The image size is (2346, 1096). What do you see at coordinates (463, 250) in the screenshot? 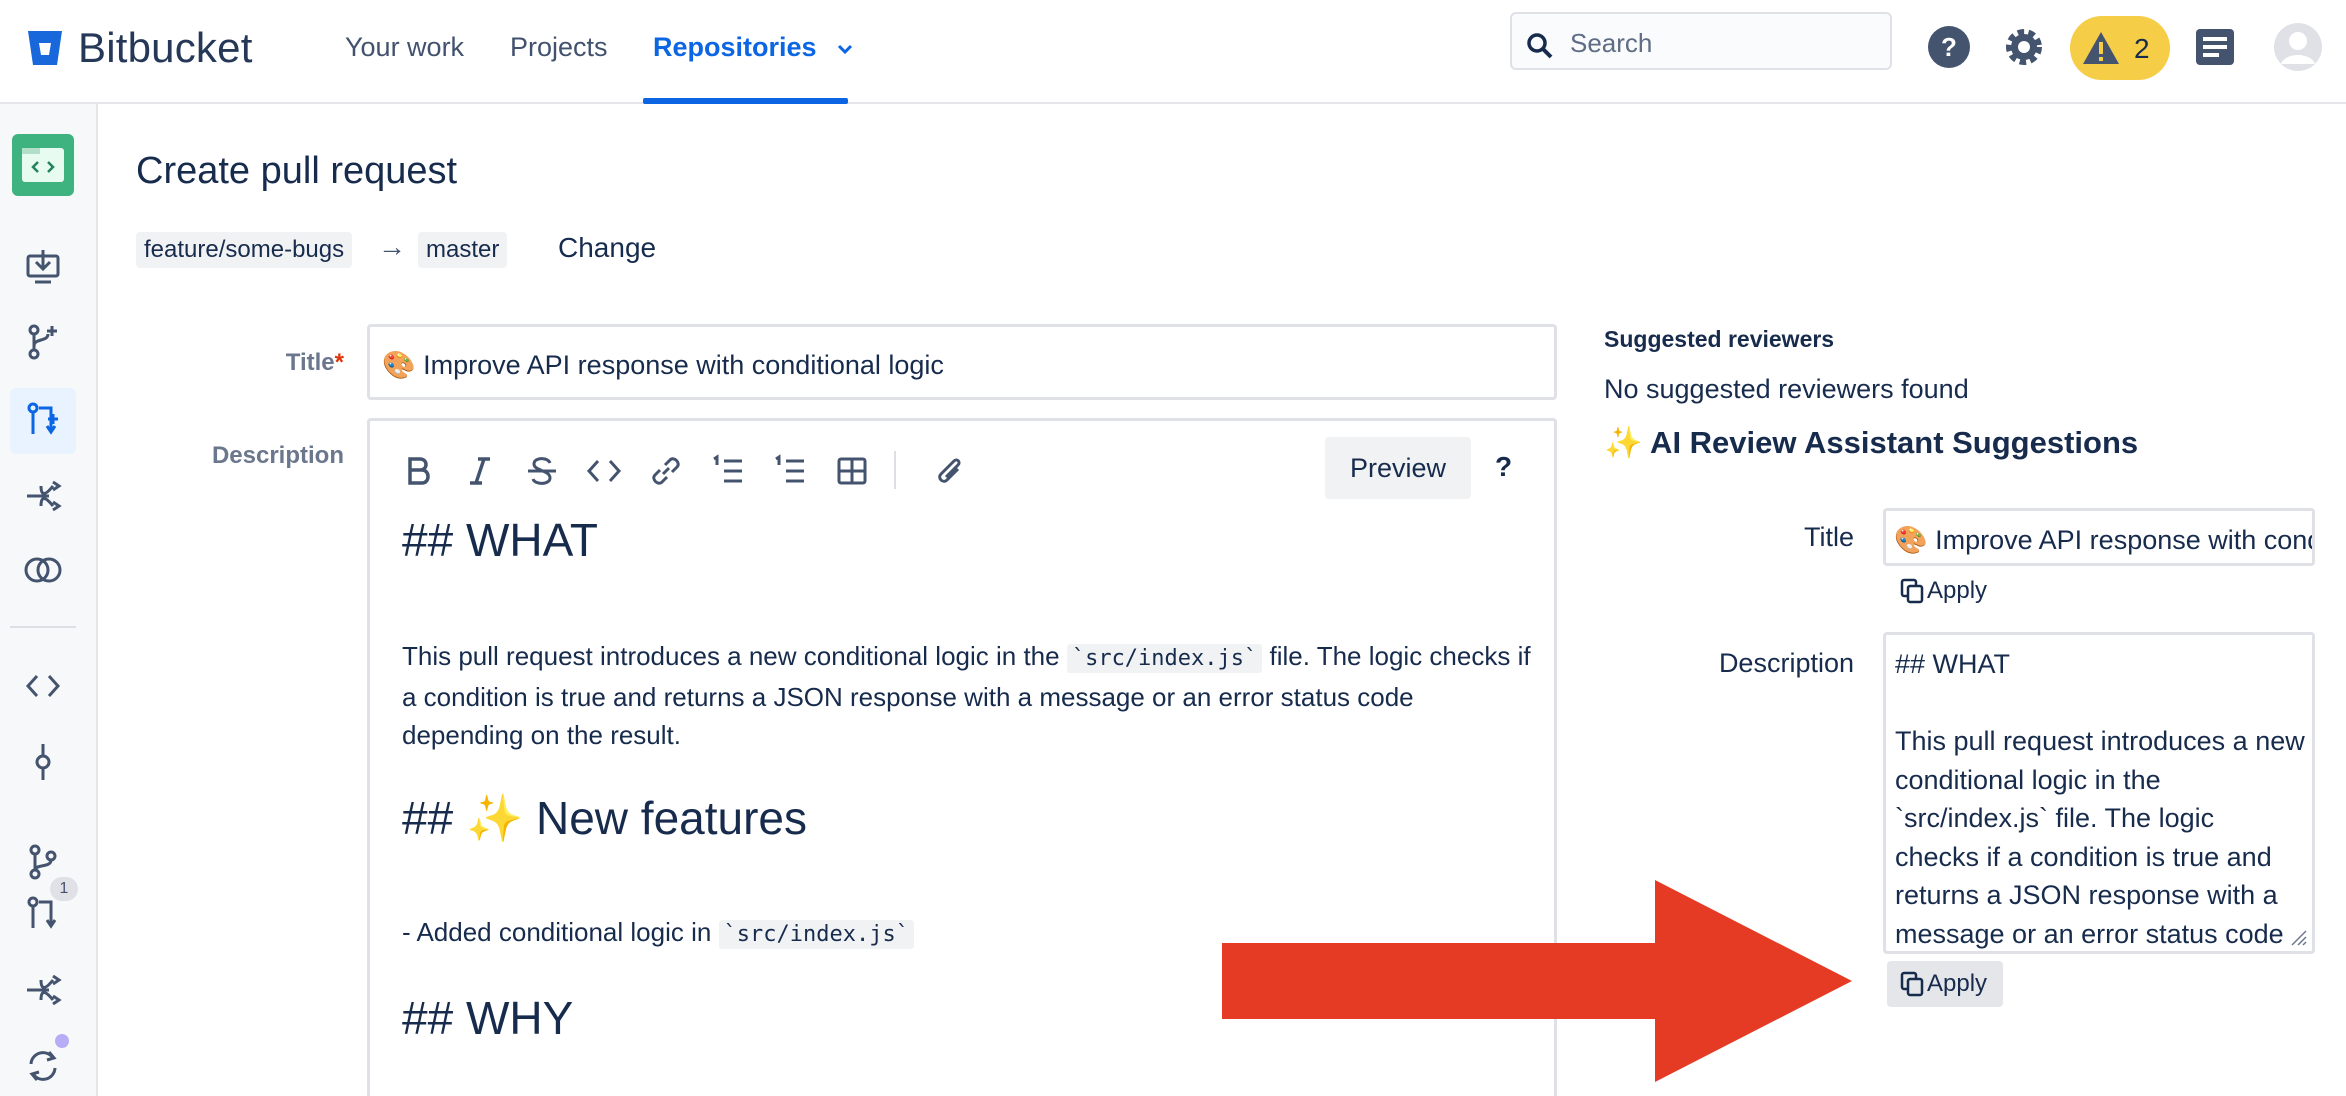
I see `target-branch: master` at bounding box center [463, 250].